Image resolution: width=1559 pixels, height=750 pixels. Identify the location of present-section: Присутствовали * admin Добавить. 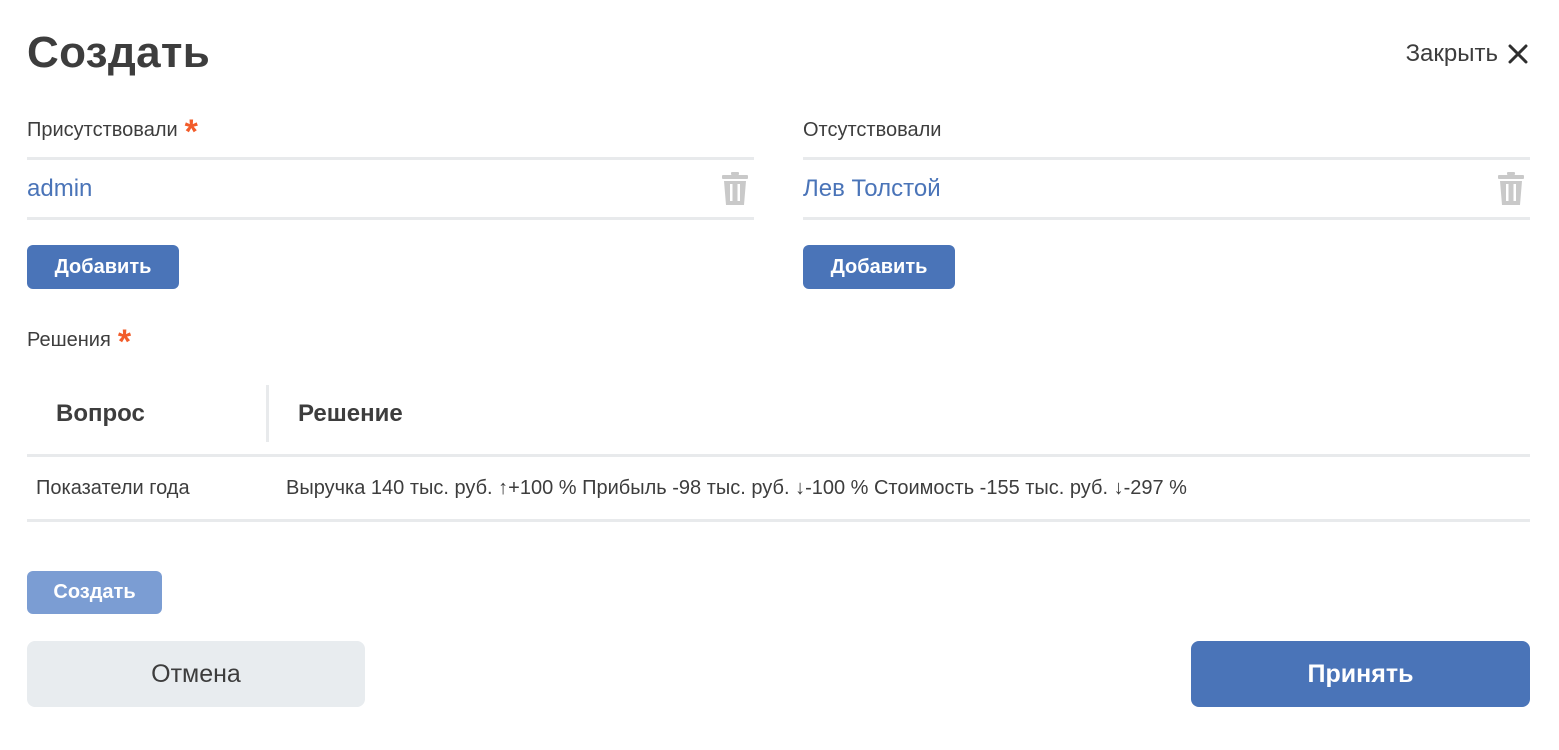
(390, 201).